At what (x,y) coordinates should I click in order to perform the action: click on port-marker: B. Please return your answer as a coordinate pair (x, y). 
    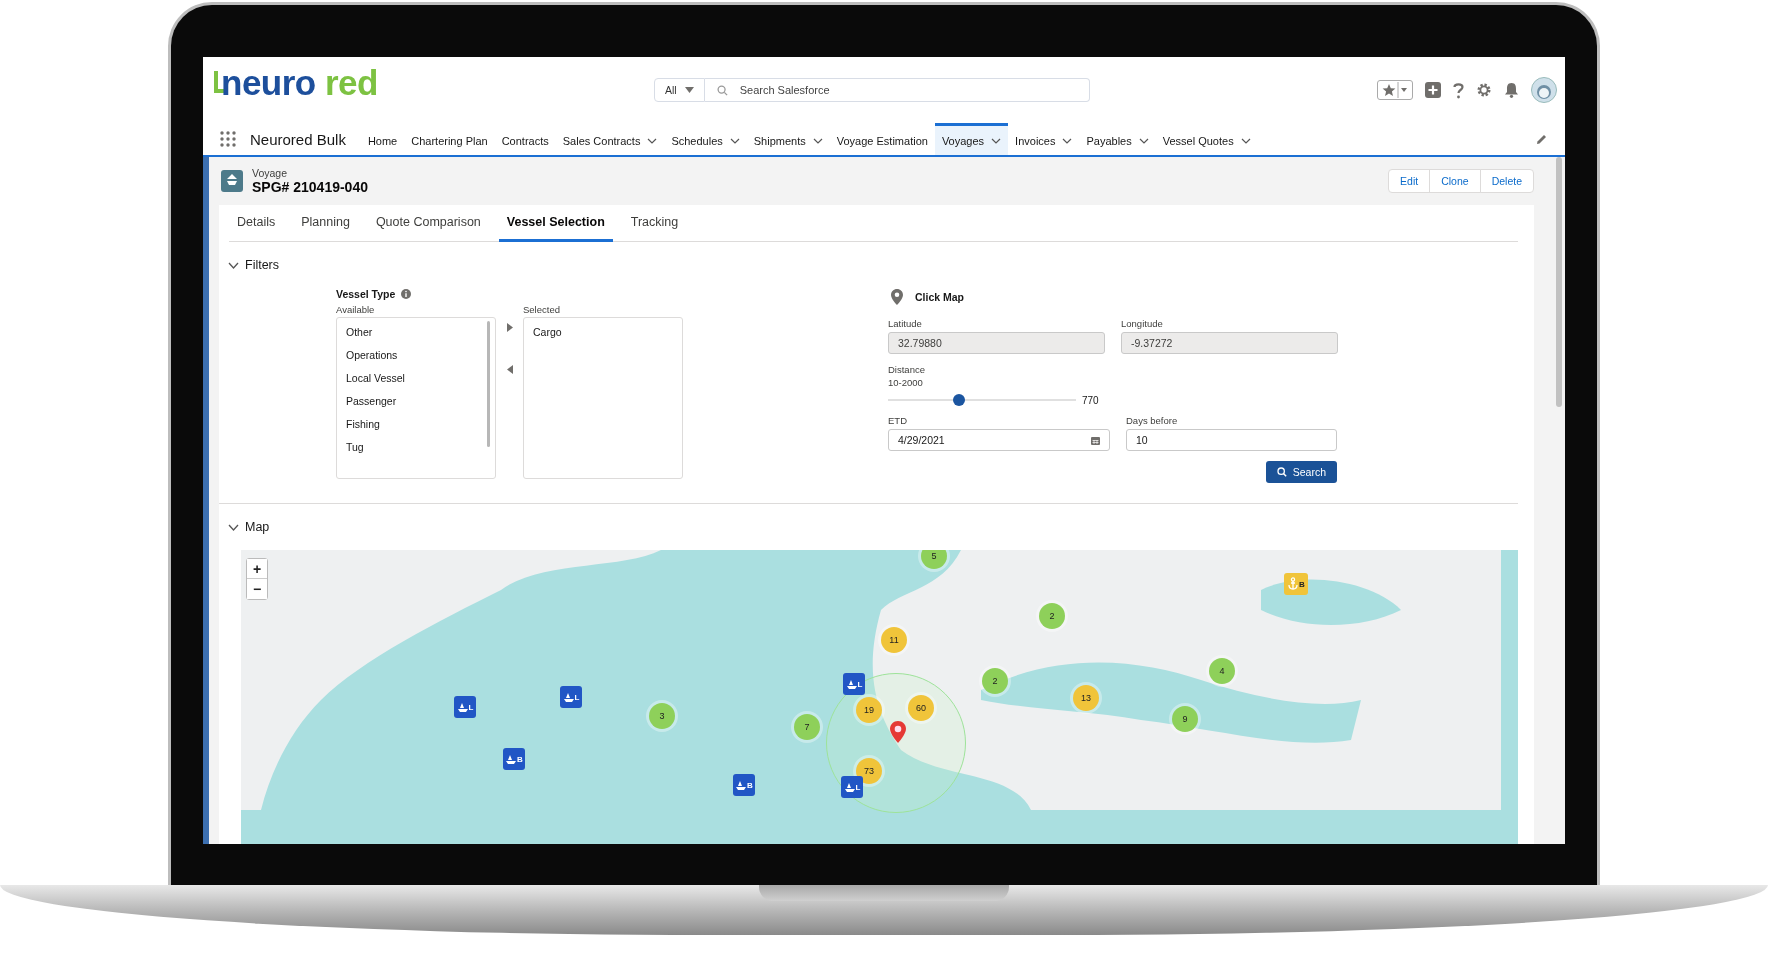
    Looking at the image, I should click on (1296, 584).